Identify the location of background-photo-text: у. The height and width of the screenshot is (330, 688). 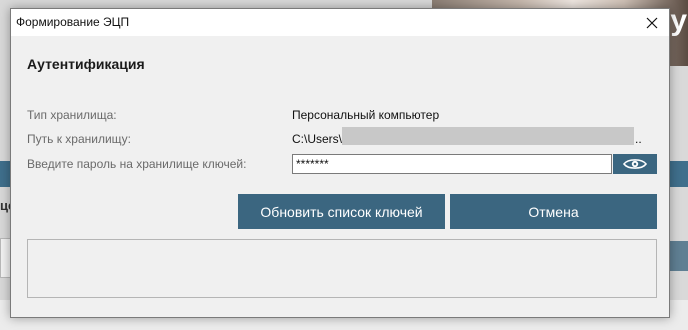
(679, 20).